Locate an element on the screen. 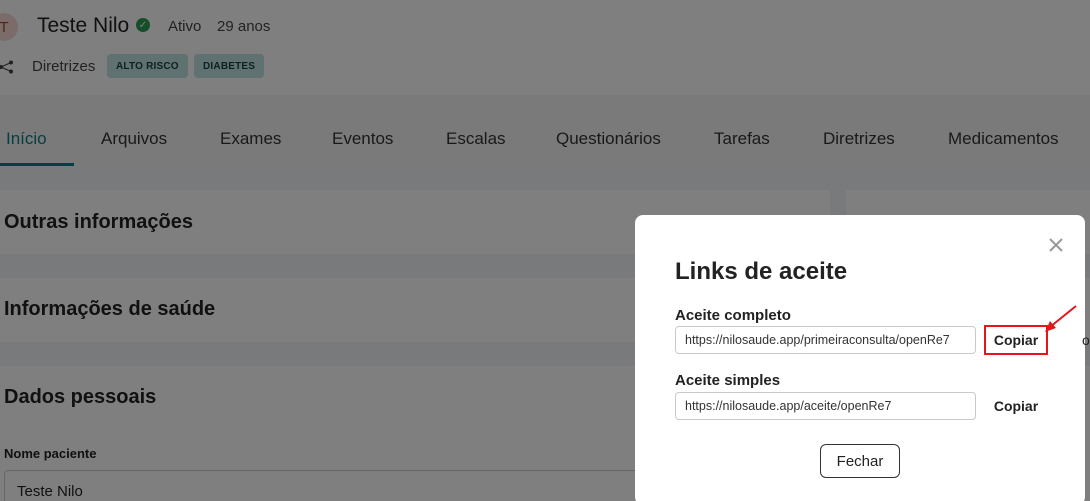  annotation-arrow-icon is located at coordinates (1061, 318).